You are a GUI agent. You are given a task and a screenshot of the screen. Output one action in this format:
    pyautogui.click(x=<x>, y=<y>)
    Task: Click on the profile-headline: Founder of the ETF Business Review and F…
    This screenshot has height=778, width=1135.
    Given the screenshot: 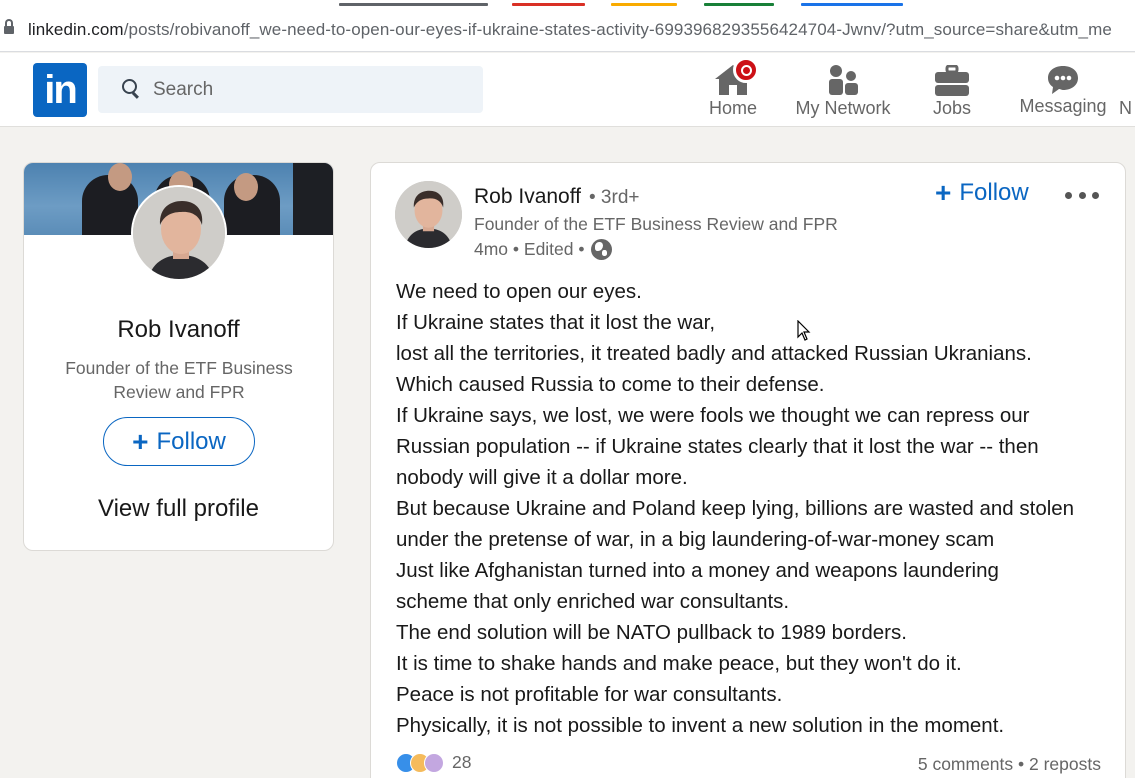 What is the action you would take?
    pyautogui.click(x=179, y=380)
    